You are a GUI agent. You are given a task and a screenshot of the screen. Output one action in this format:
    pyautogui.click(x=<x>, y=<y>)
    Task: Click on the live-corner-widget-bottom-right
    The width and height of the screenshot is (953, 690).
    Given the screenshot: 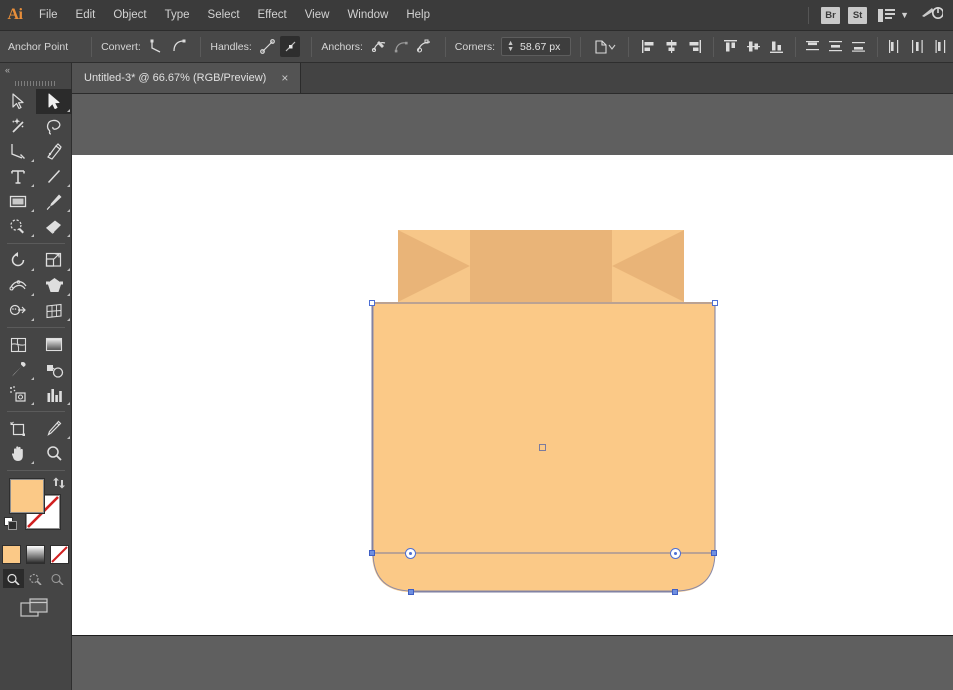 What is the action you would take?
    pyautogui.click(x=675, y=553)
    